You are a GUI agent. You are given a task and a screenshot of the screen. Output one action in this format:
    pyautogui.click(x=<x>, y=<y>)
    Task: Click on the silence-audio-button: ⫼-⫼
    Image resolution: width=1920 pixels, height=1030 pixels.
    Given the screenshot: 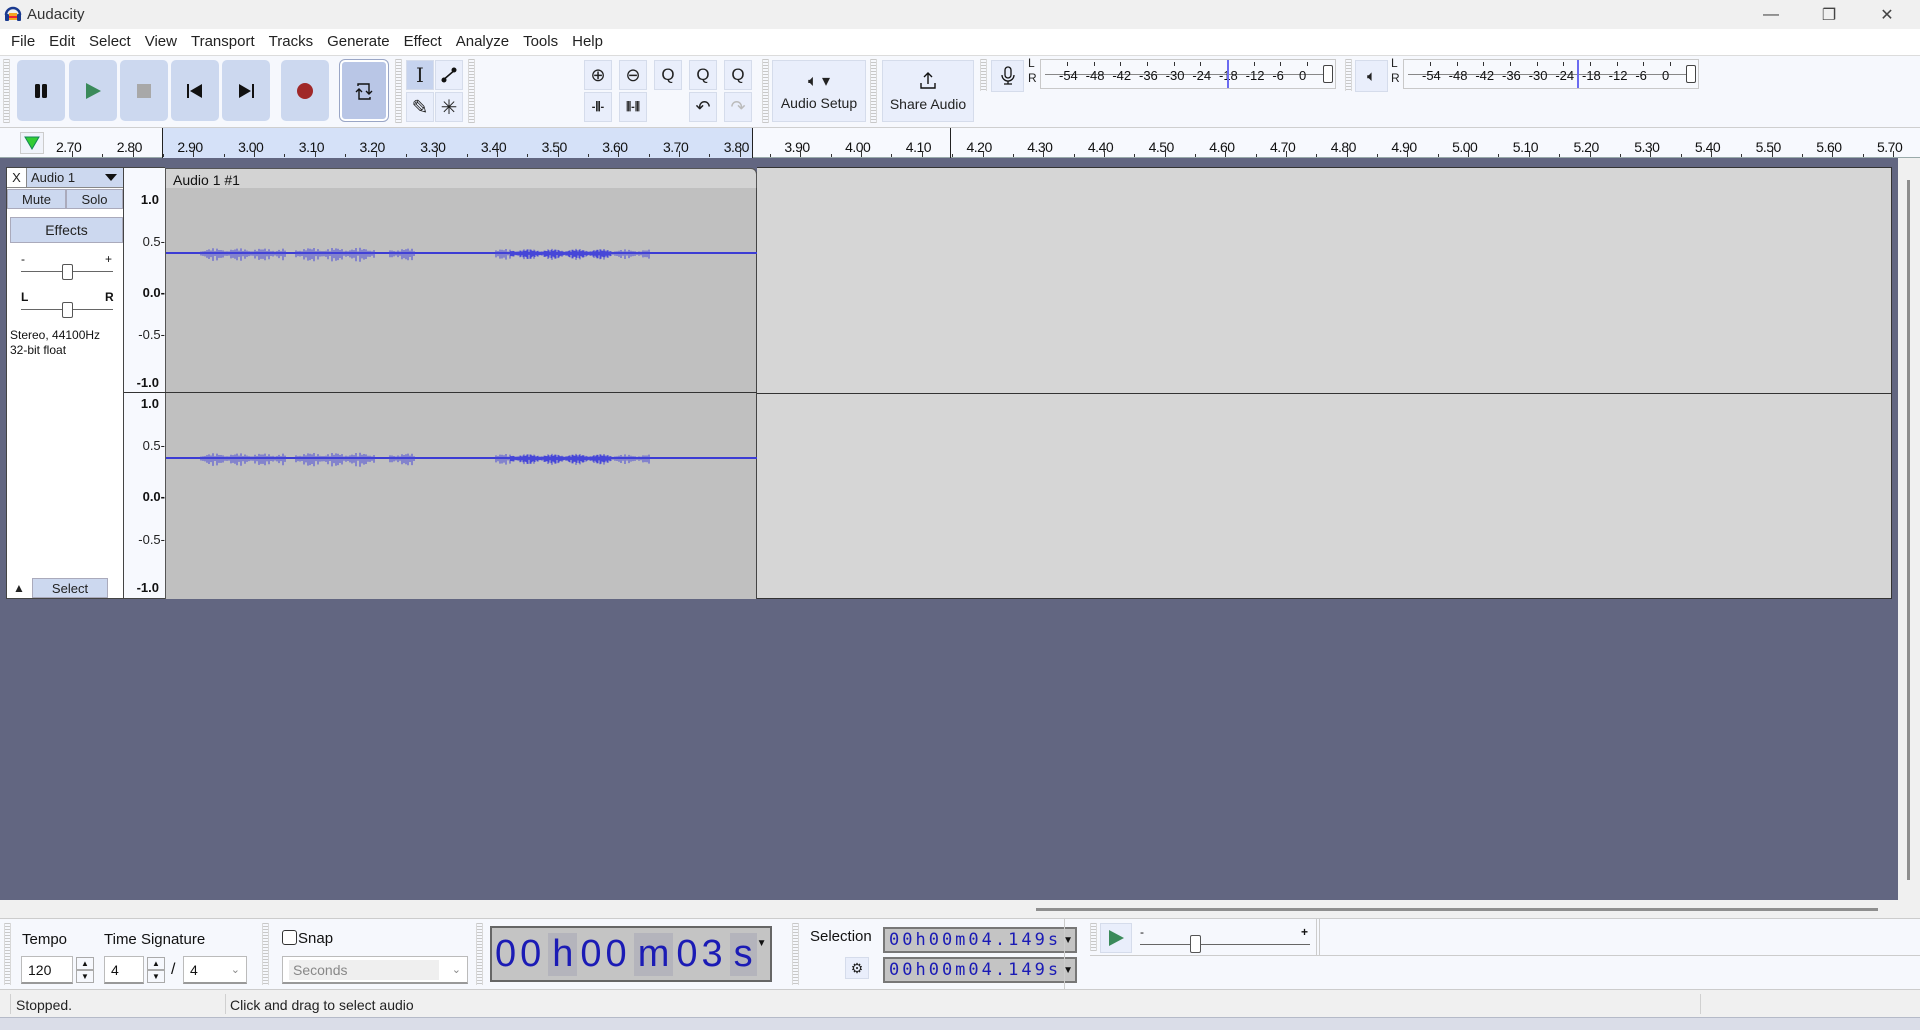 What is the action you would take?
    pyautogui.click(x=633, y=107)
    